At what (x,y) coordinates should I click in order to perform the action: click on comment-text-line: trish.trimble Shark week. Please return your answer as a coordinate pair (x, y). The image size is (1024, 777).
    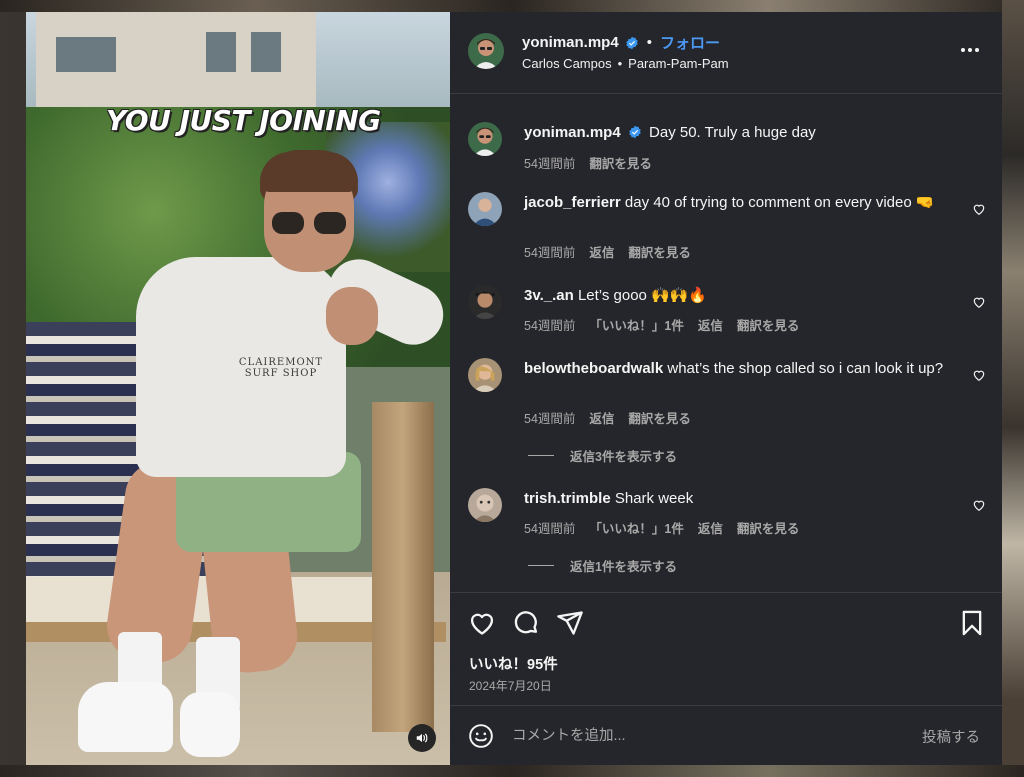
    Looking at the image, I should click on (734, 498).